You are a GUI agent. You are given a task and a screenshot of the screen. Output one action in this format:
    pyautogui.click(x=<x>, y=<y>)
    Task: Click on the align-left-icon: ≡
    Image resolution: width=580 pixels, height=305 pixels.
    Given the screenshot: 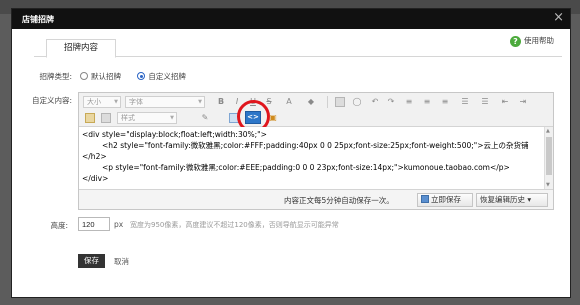 What is the action you would take?
    pyautogui.click(x=409, y=102)
    